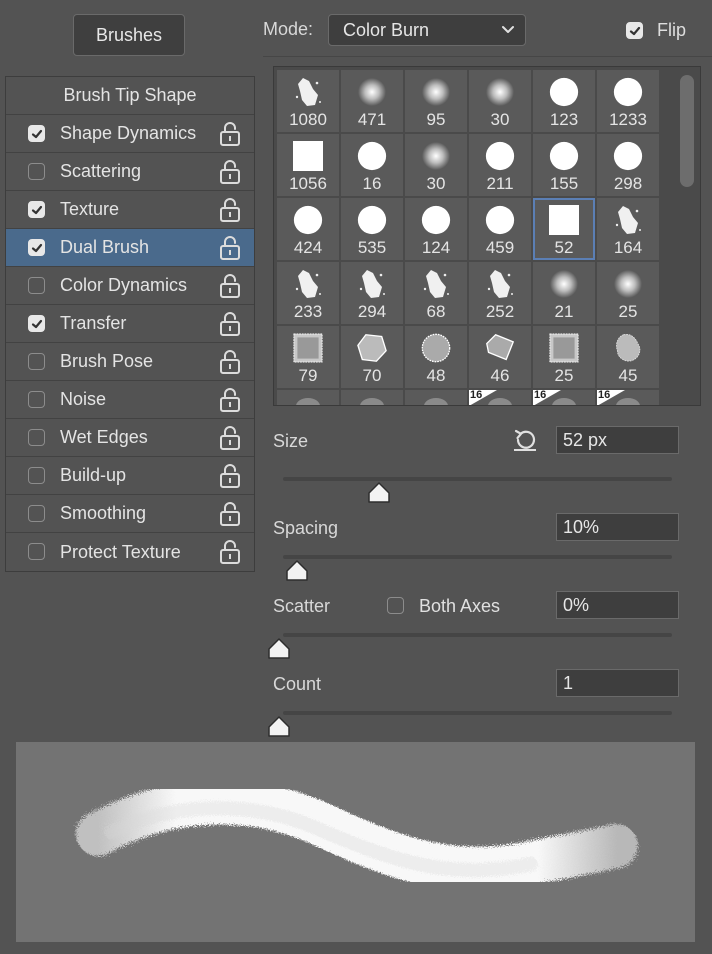  What do you see at coordinates (500, 357) in the screenshot?
I see `brush-preset-cell: 46` at bounding box center [500, 357].